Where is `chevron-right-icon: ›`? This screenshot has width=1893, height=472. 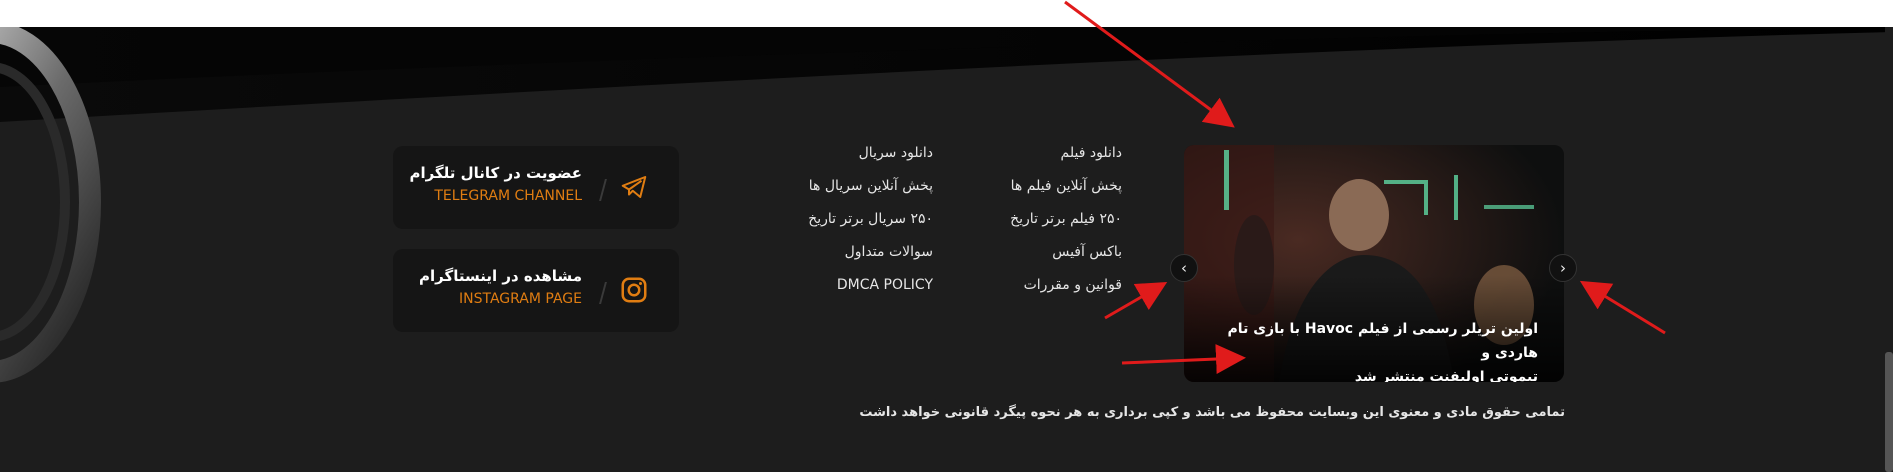 chevron-right-icon: › is located at coordinates (1563, 267).